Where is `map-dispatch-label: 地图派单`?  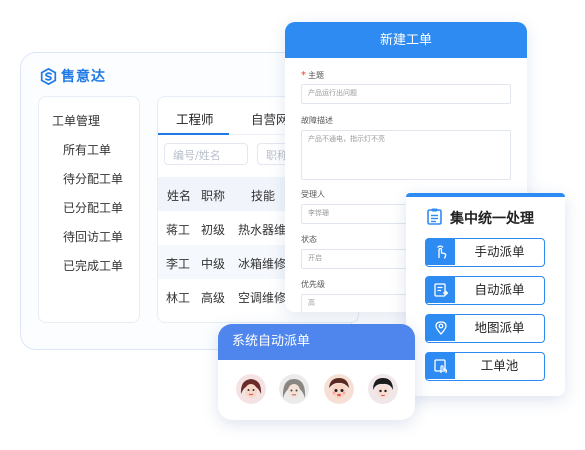
map-dispatch-label: 地图派单 is located at coordinates (499, 327).